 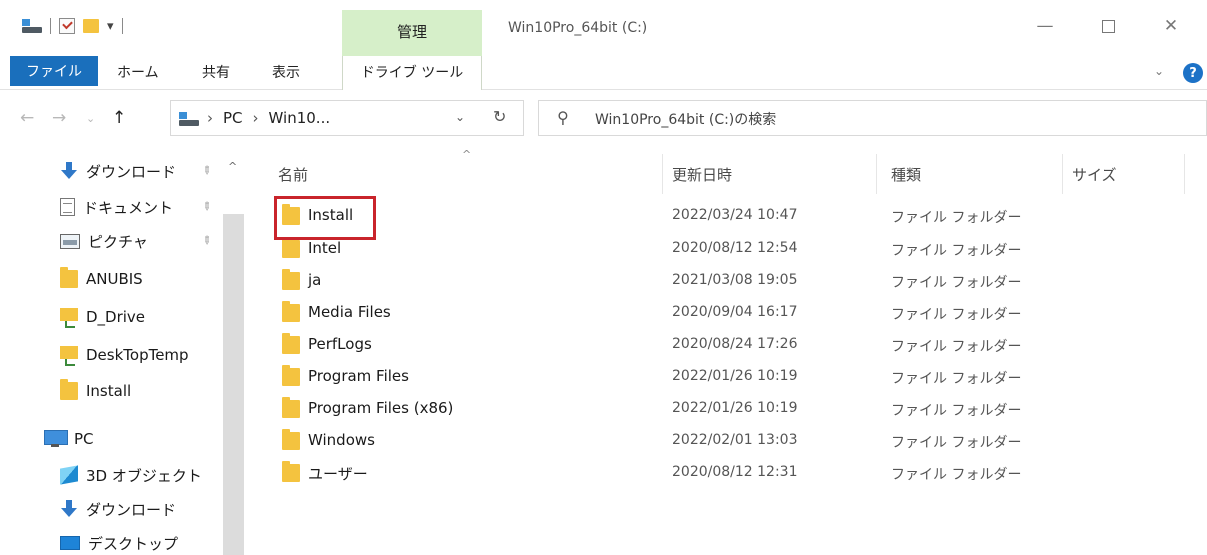 I want to click on nav-item-d-drive: D_Drive, so click(x=102, y=317).